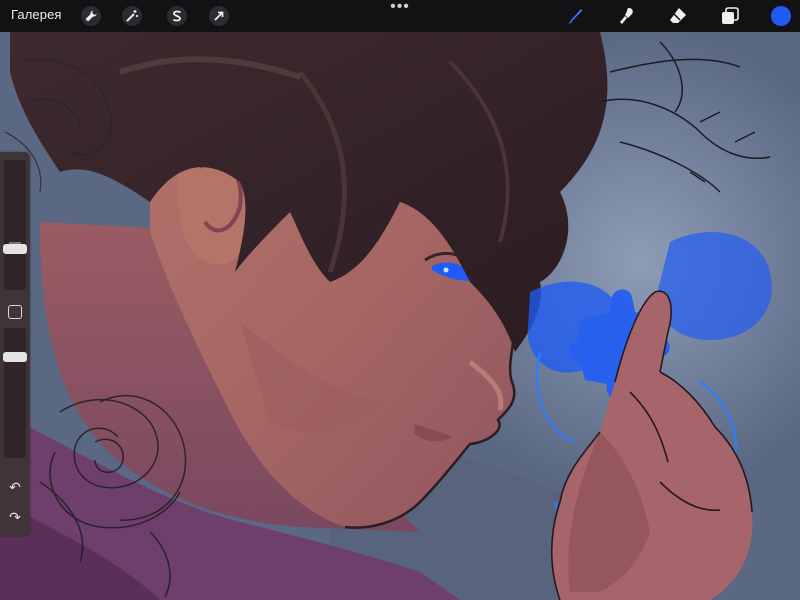 The height and width of the screenshot is (600, 800). Describe the element at coordinates (446, 270) in the screenshot. I see `eye-highlight` at that location.